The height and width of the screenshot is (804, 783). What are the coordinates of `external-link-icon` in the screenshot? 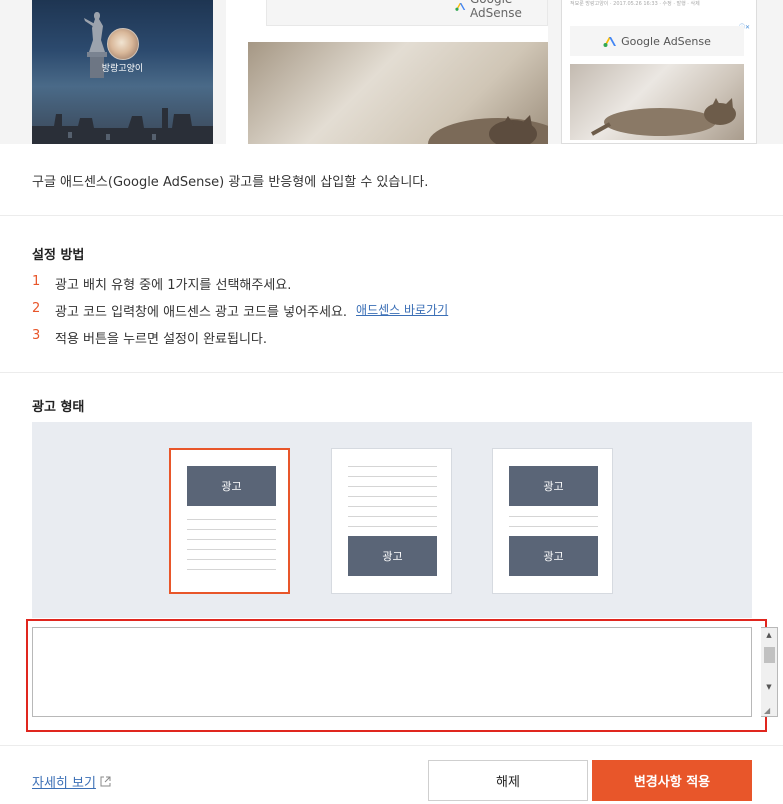 It's located at (105, 781).